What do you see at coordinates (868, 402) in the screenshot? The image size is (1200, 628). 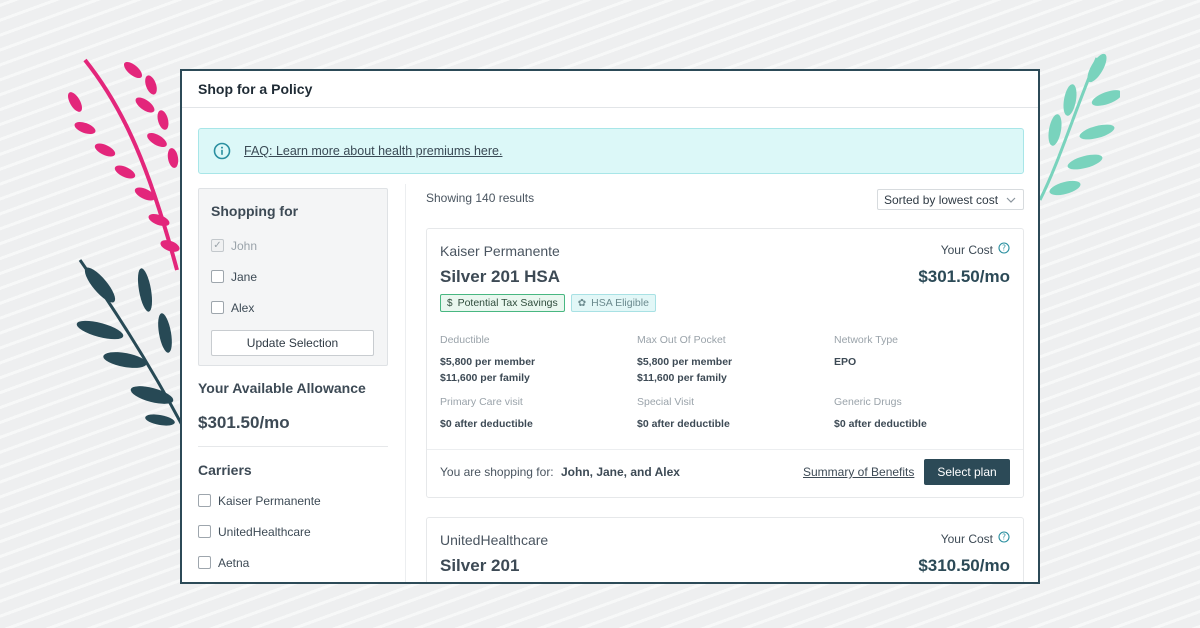 I see `detail-label: Generic Drugs` at bounding box center [868, 402].